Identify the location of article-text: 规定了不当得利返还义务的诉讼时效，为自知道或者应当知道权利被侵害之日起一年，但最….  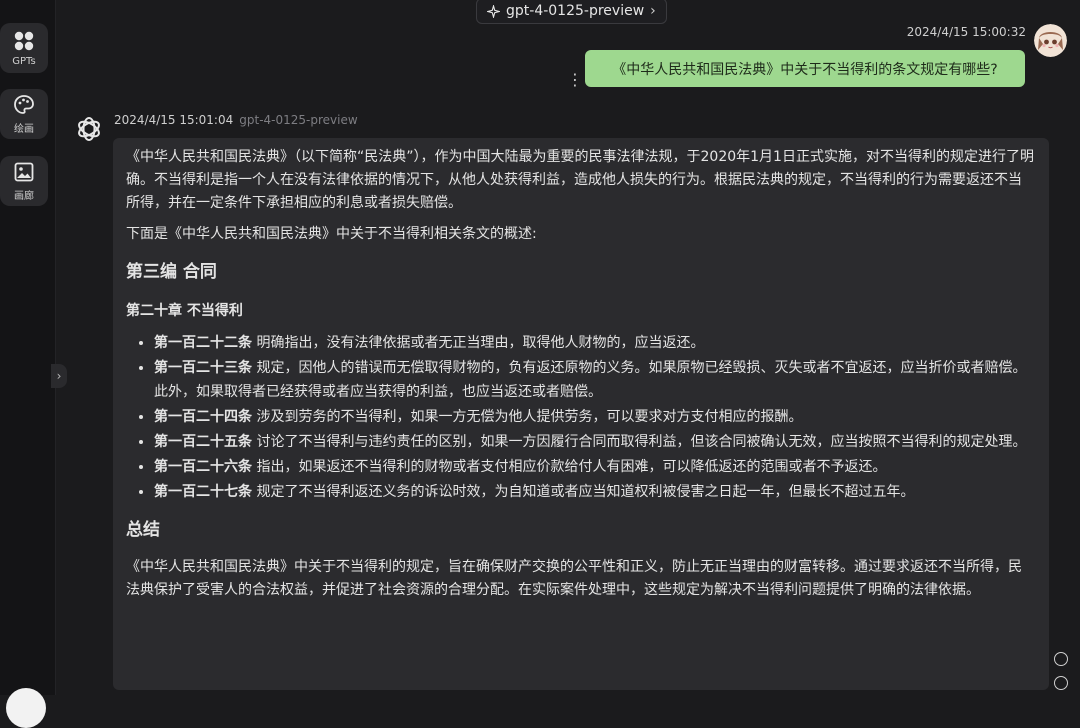
(583, 492).